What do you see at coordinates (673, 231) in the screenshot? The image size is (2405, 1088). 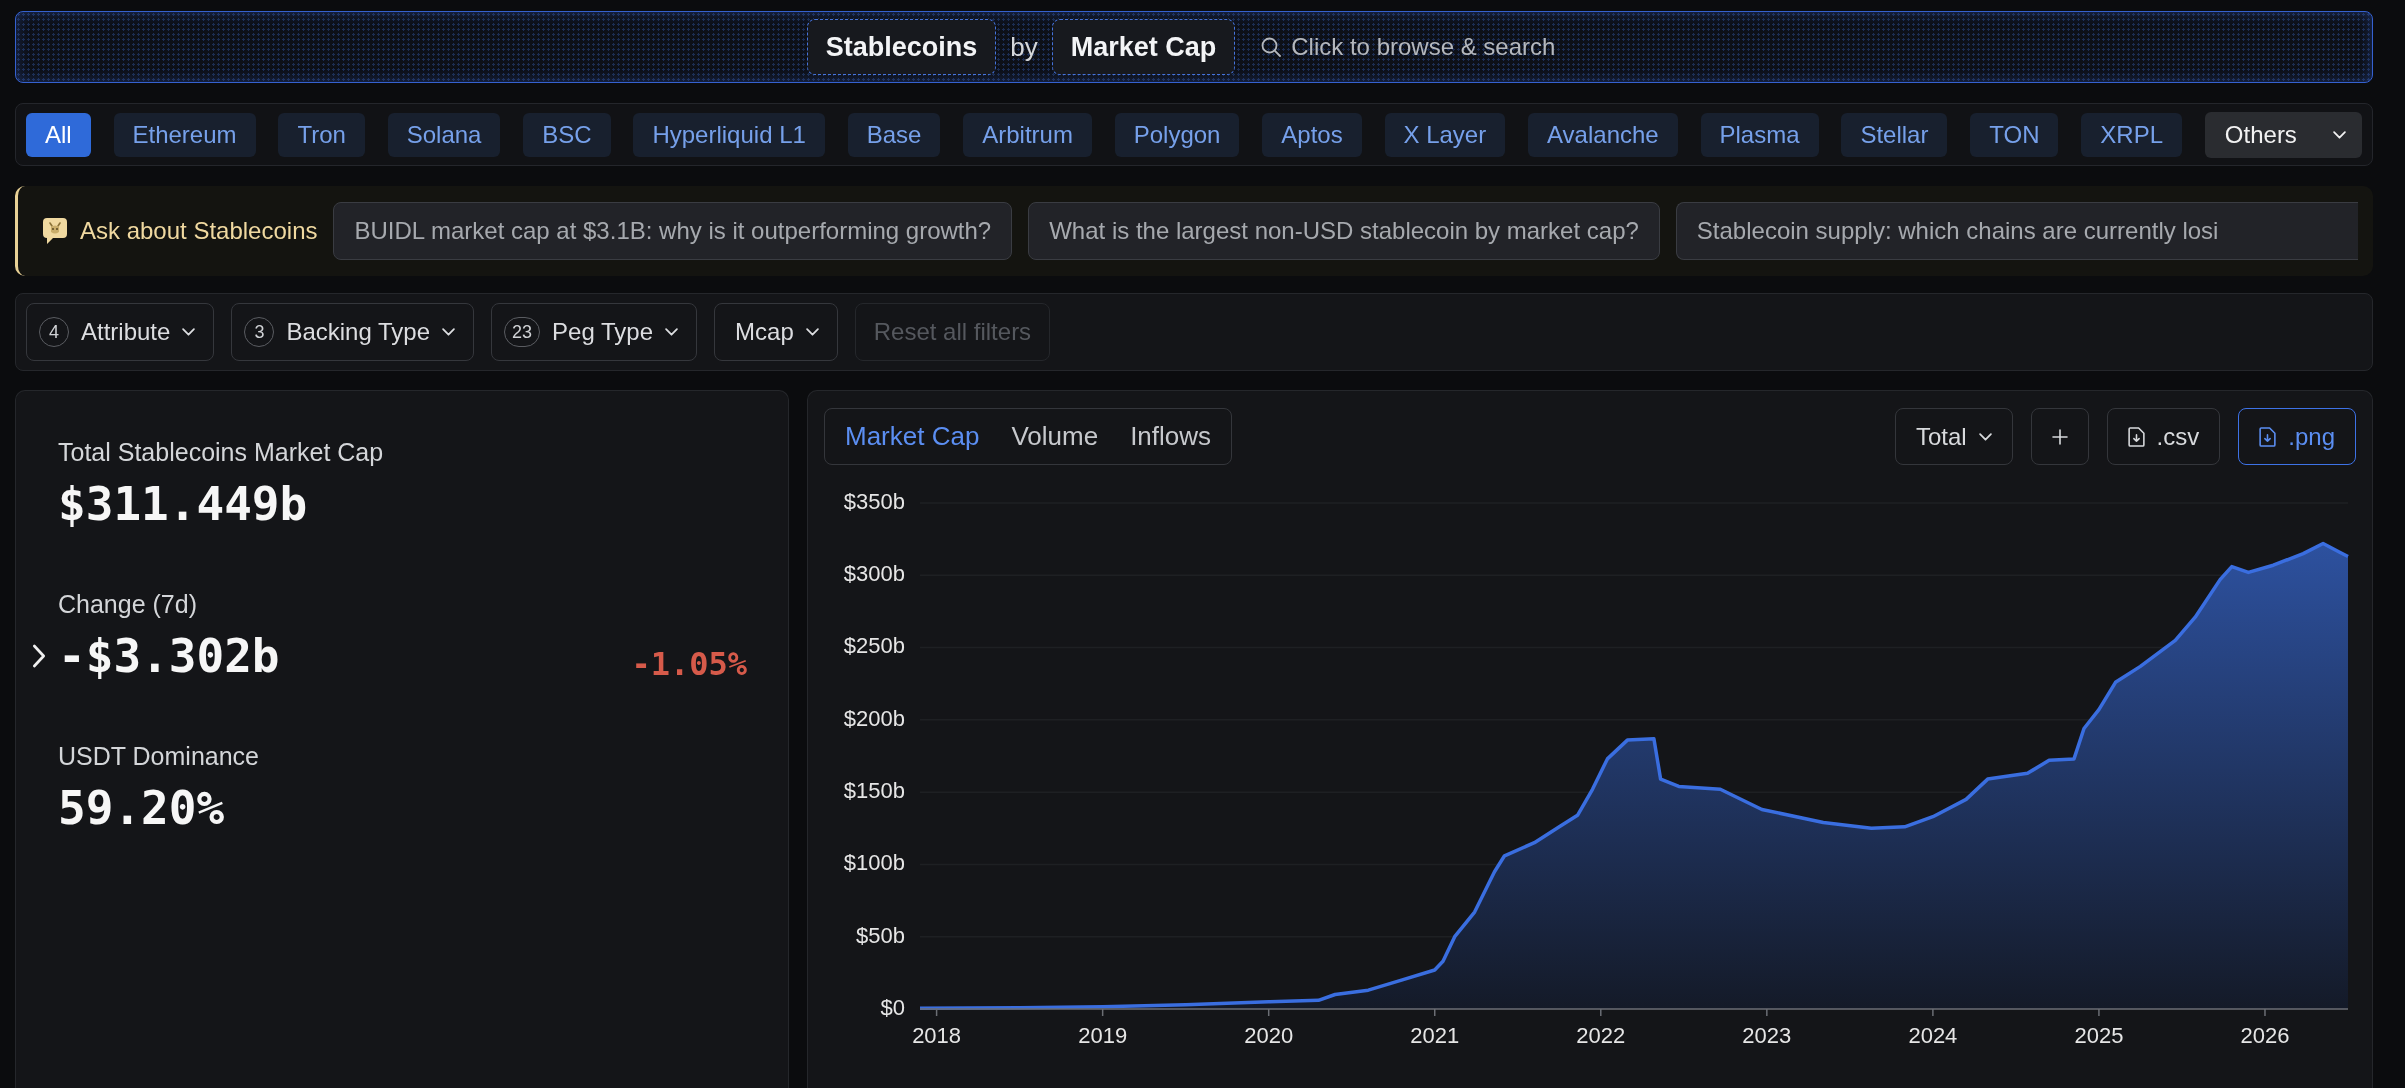 I see `suggested-question: BUIDL market cap at $3.1B: why is it outperforming growth?` at bounding box center [673, 231].